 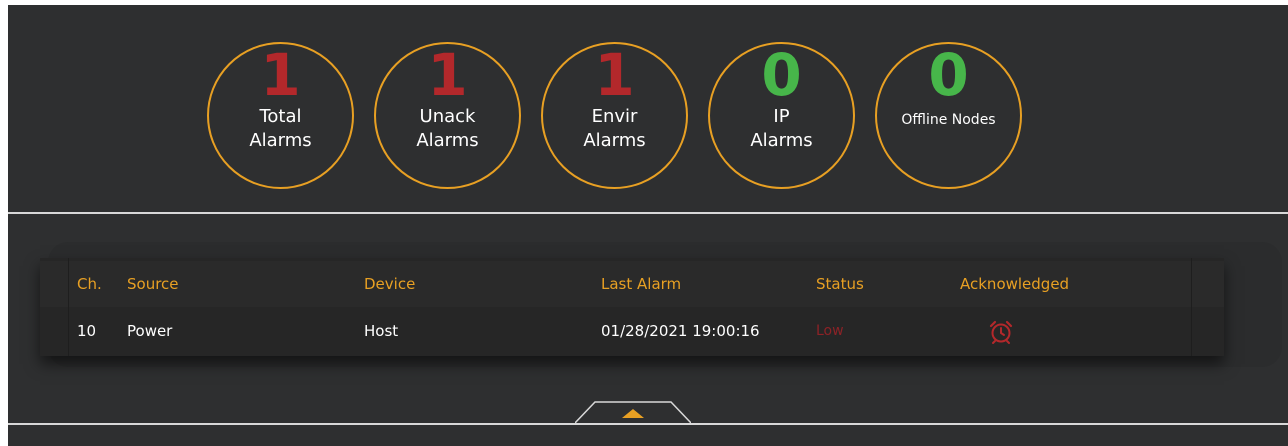 What do you see at coordinates (840, 284) in the screenshot?
I see `header-status: Status` at bounding box center [840, 284].